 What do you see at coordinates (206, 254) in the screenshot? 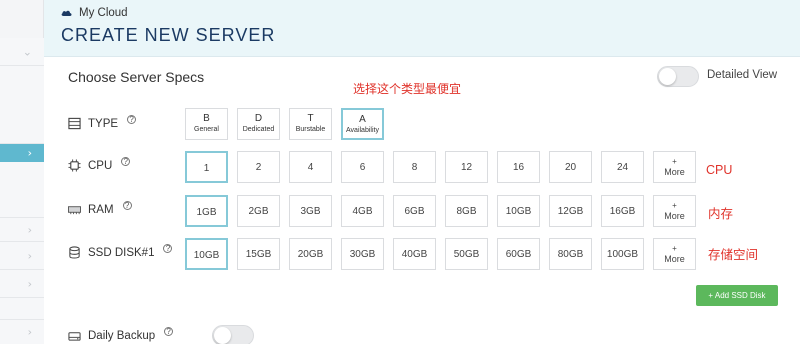
I see `ssd-option: 10GB` at bounding box center [206, 254].